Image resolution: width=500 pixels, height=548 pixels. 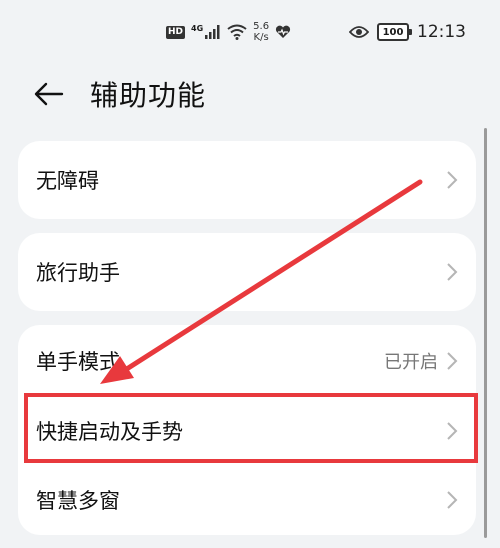 I want to click on battery-indicator: 100, so click(x=394, y=32).